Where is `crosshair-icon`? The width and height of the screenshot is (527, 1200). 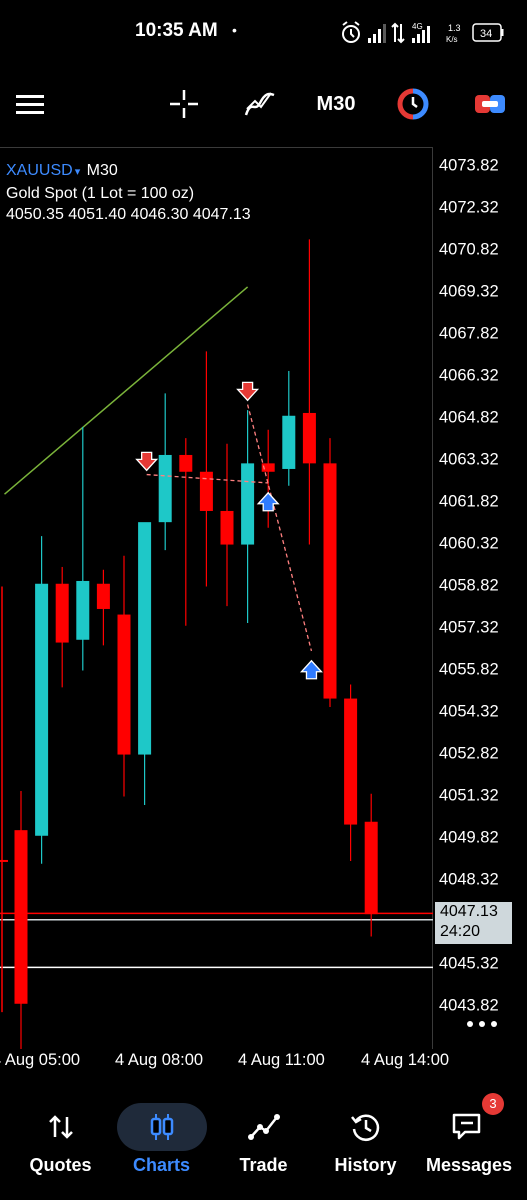
crosshair-icon is located at coordinates (184, 104).